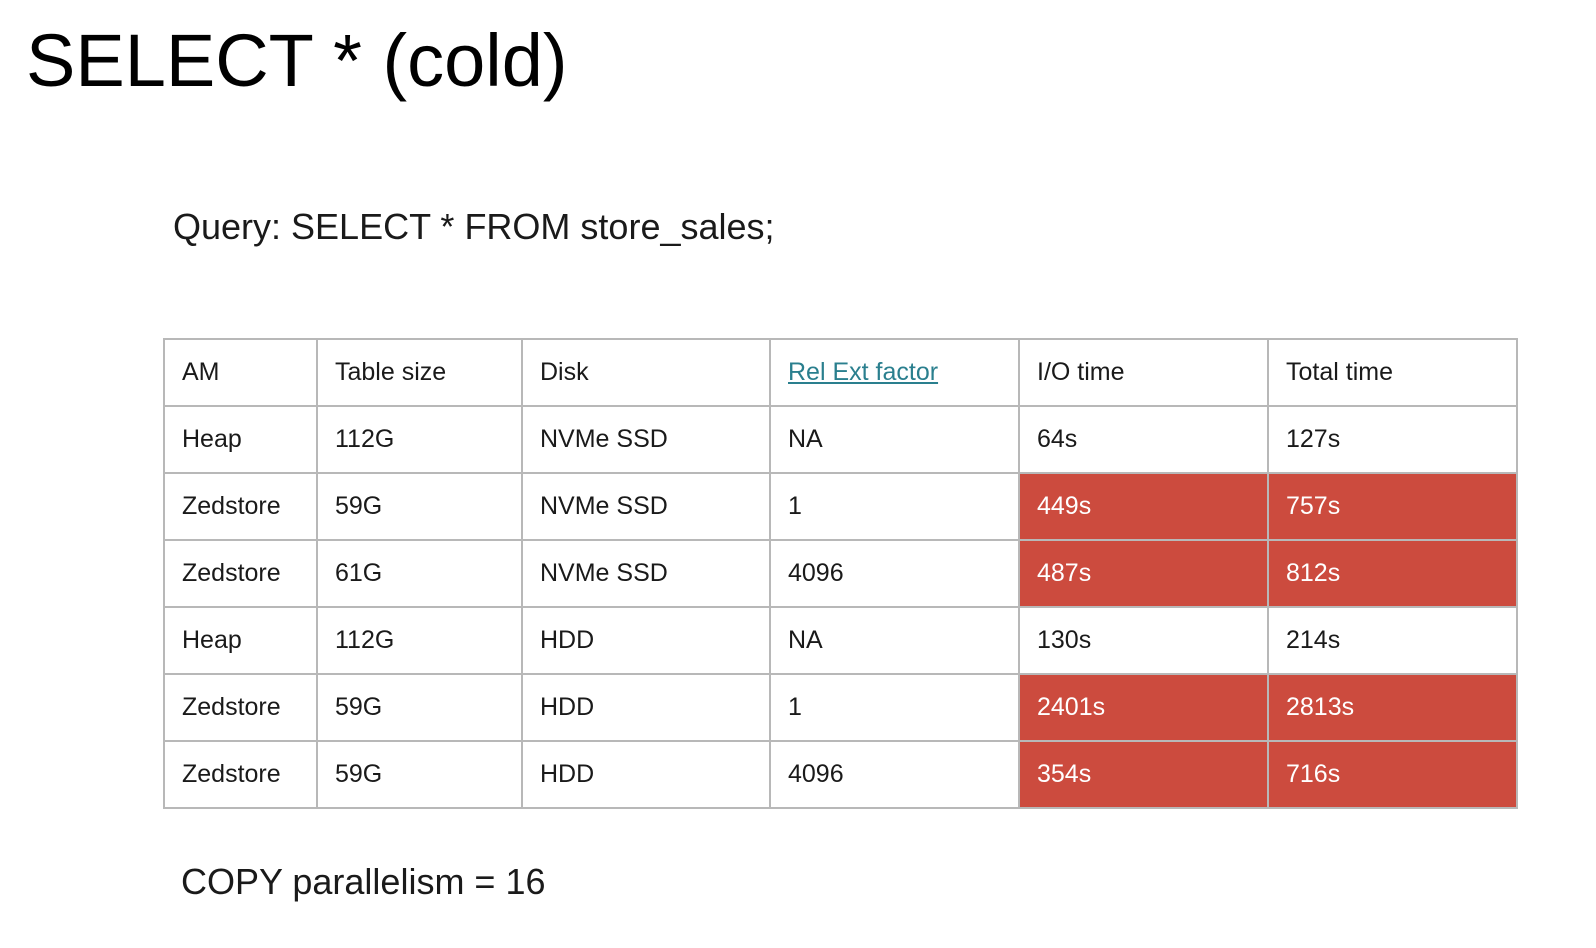  I want to click on table-row: Zedstore 59G HDD 1 2401s 2813s, so click(840, 707).